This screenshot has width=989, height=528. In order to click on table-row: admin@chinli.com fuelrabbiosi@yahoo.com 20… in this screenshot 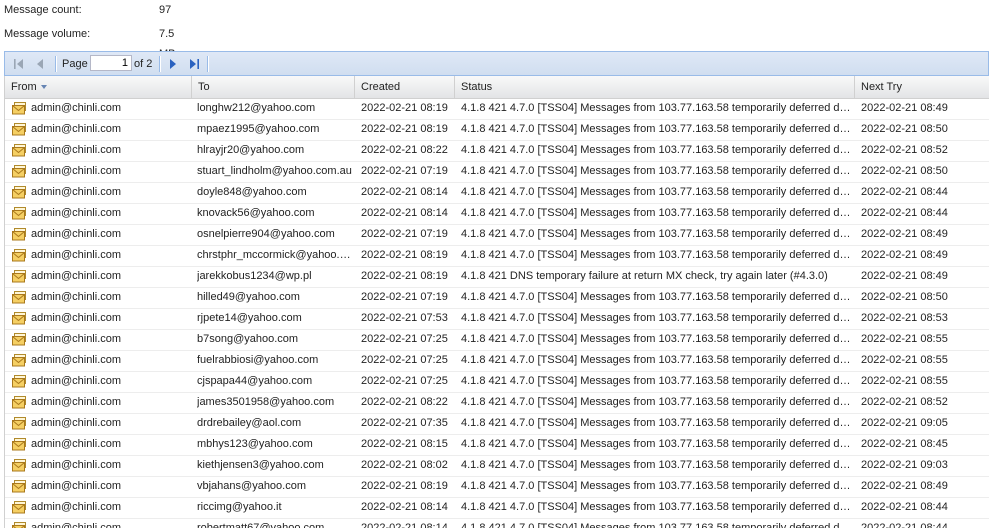, I will do `click(497, 361)`.